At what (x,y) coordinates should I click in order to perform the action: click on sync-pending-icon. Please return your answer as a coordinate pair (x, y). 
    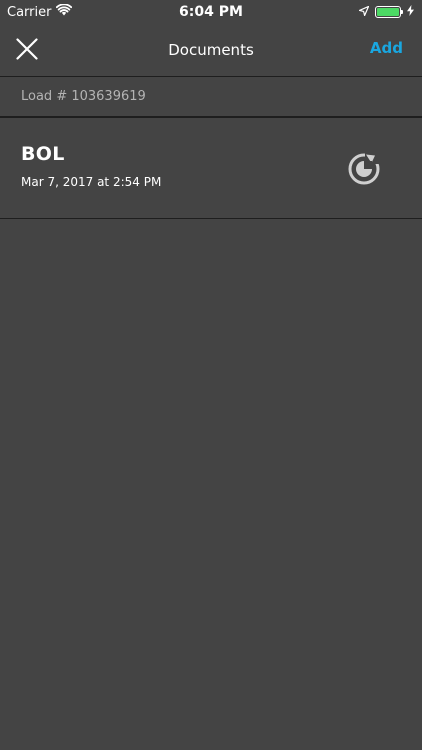
    Looking at the image, I should click on (365, 168).